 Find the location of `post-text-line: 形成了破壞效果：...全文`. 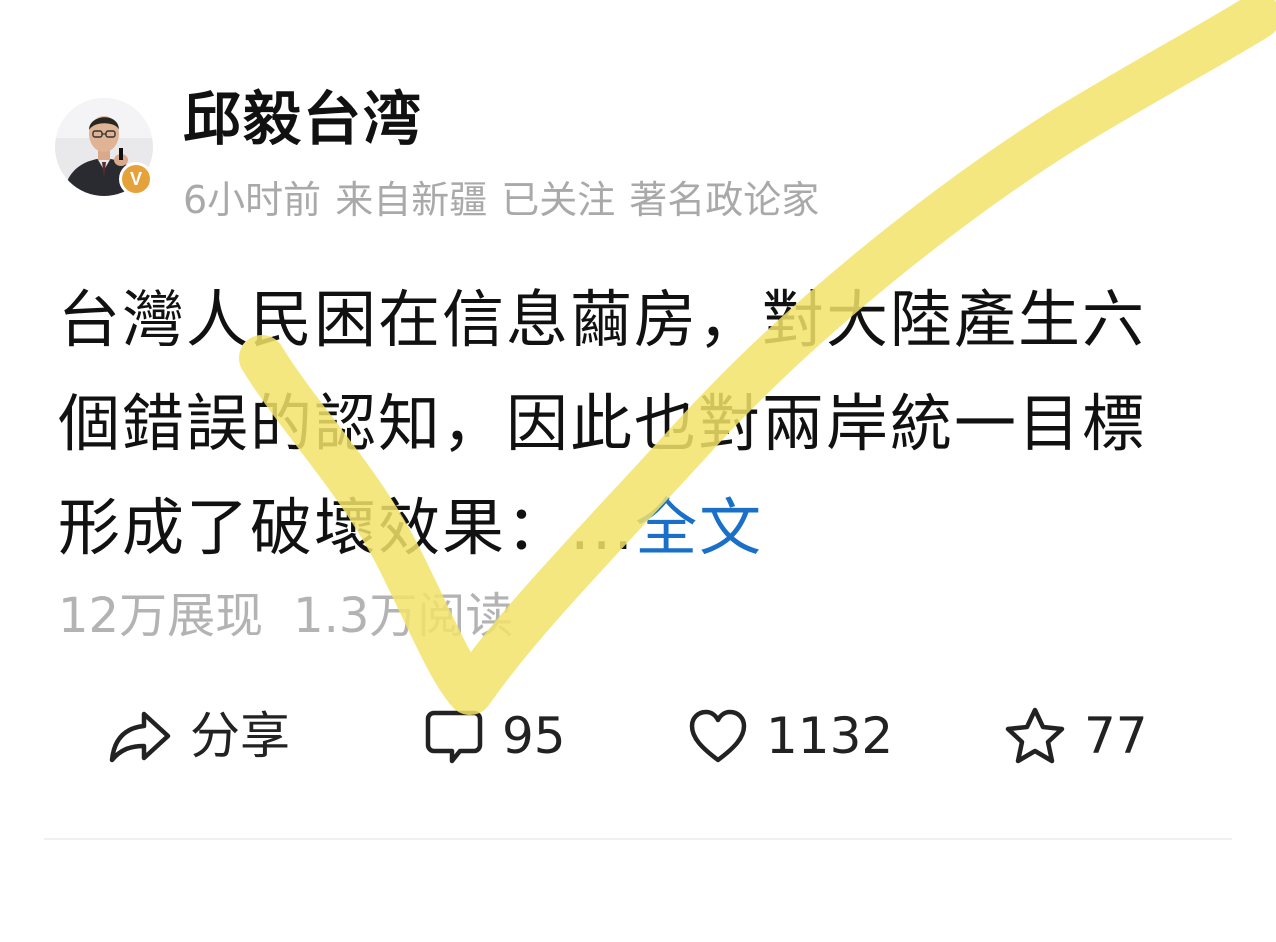

post-text-line: 形成了破壞效果：...全文 is located at coordinates (643, 528).